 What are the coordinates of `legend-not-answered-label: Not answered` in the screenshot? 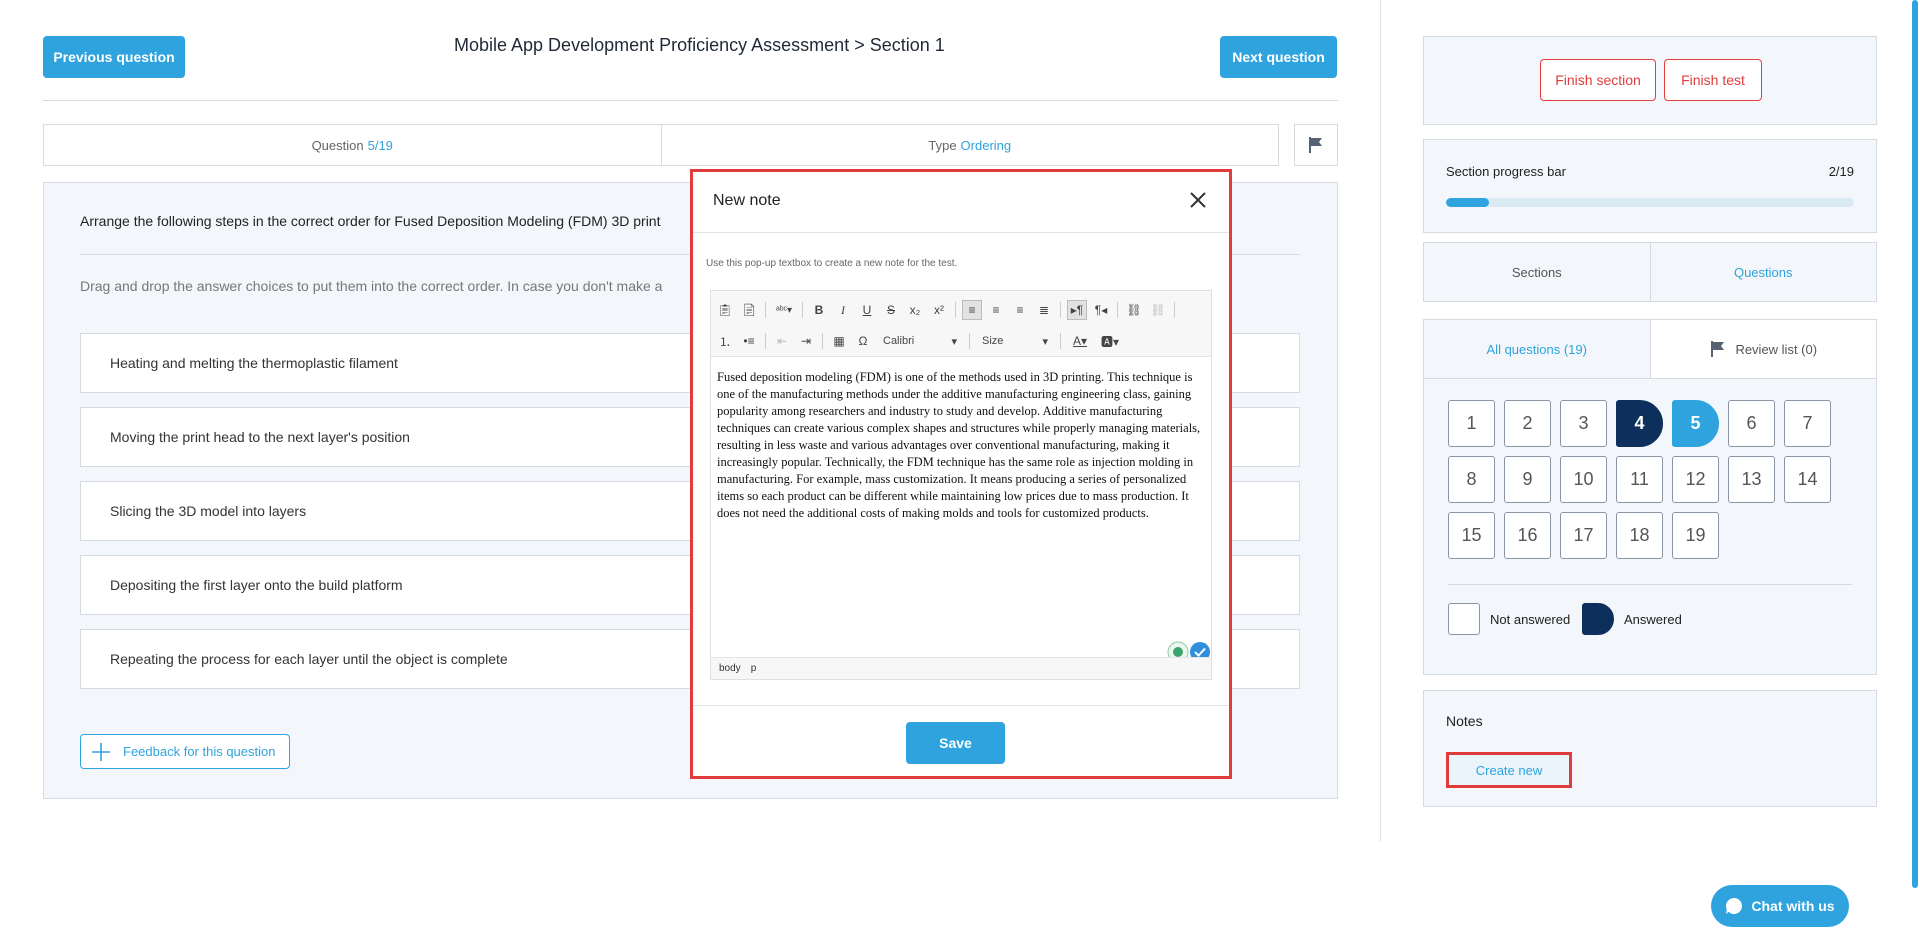 It's located at (1530, 619).